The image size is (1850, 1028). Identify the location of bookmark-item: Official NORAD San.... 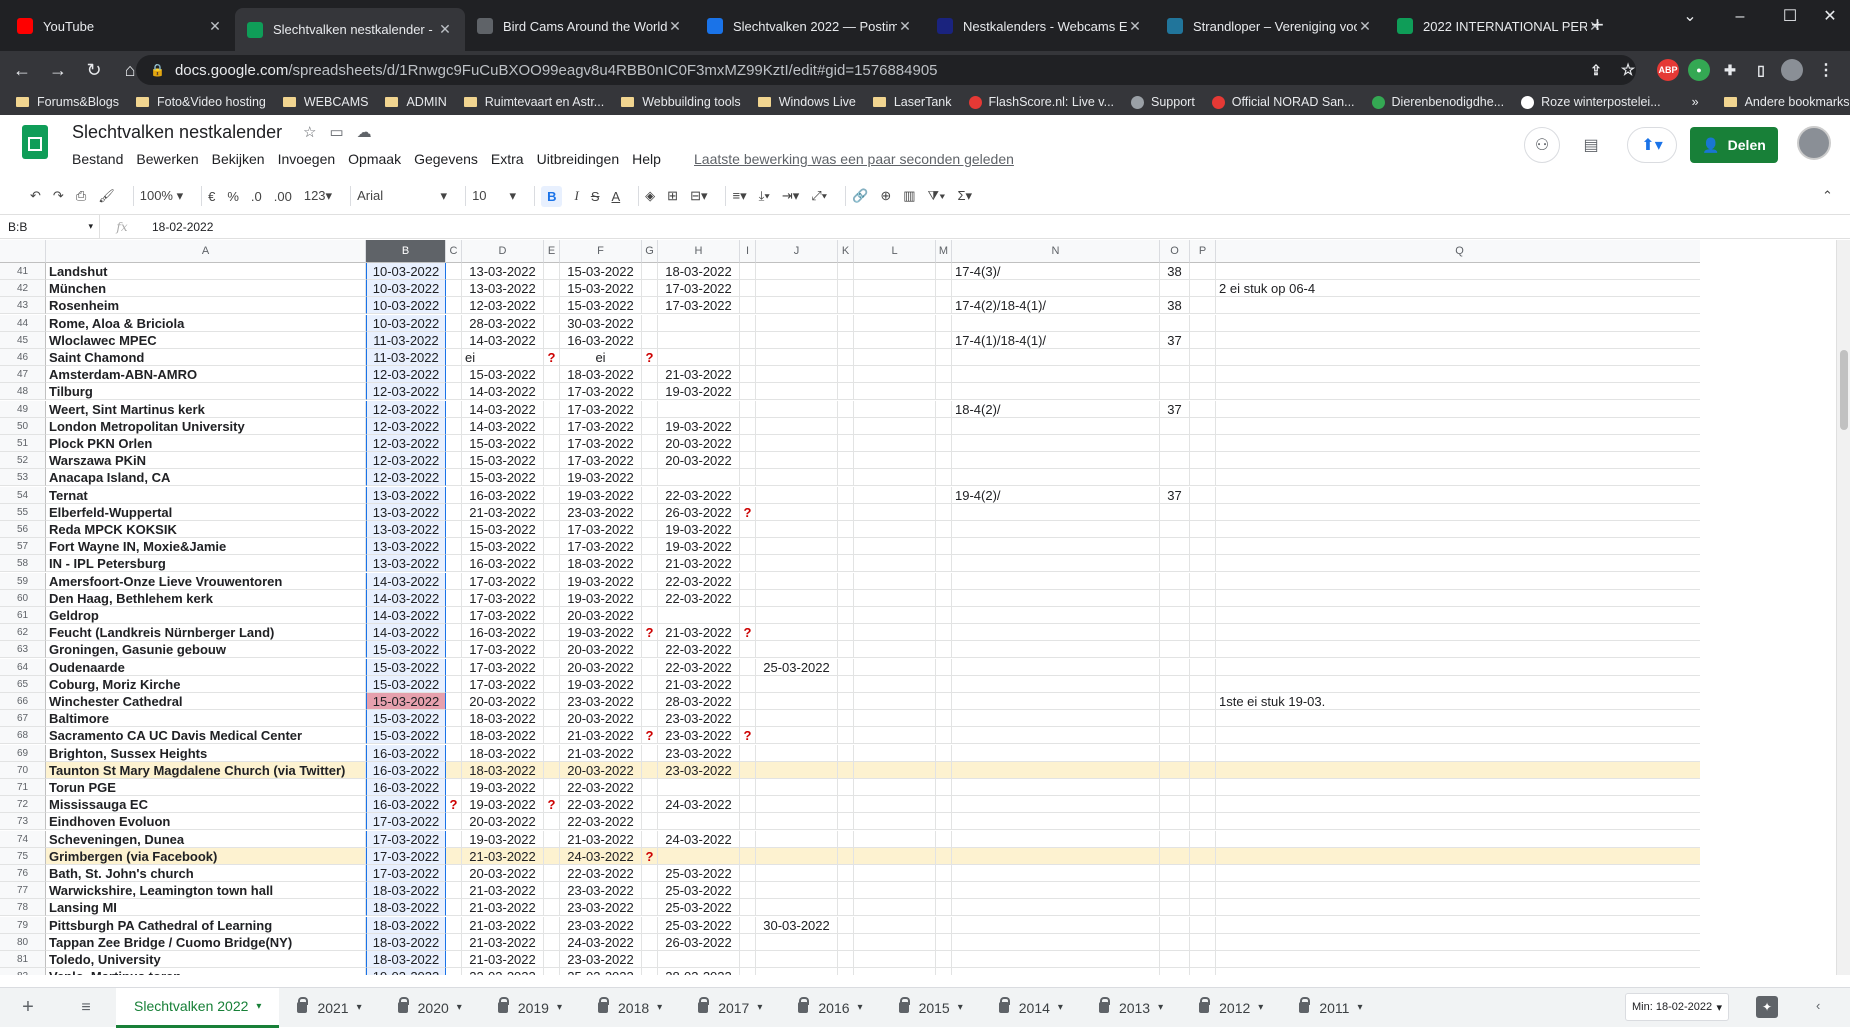
(1283, 102).